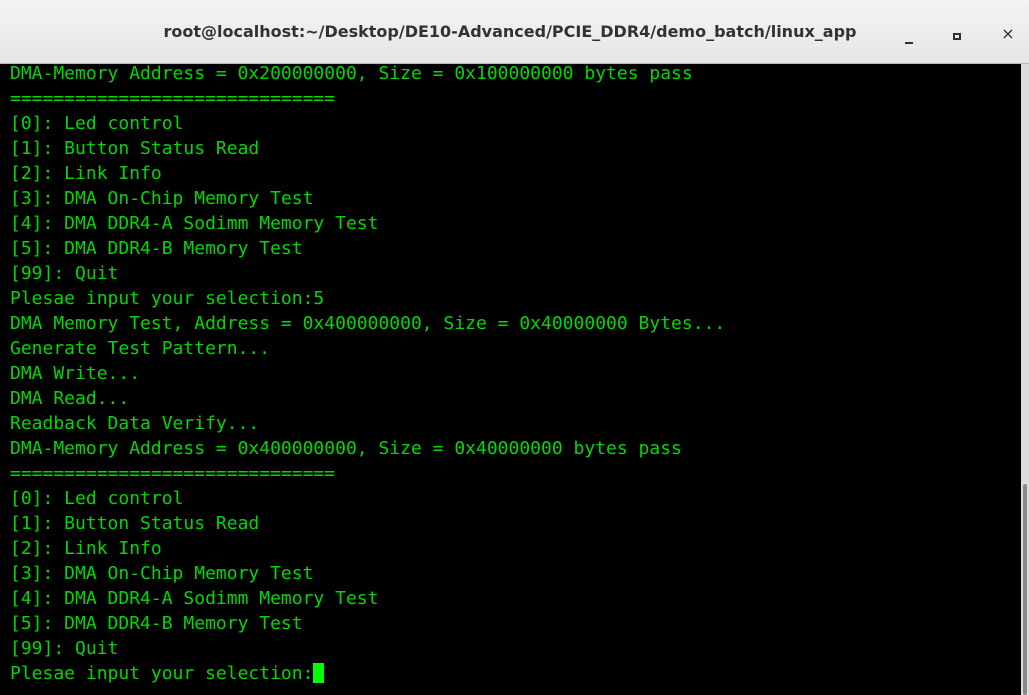  I want to click on scrollbar, so click(1025, 379).